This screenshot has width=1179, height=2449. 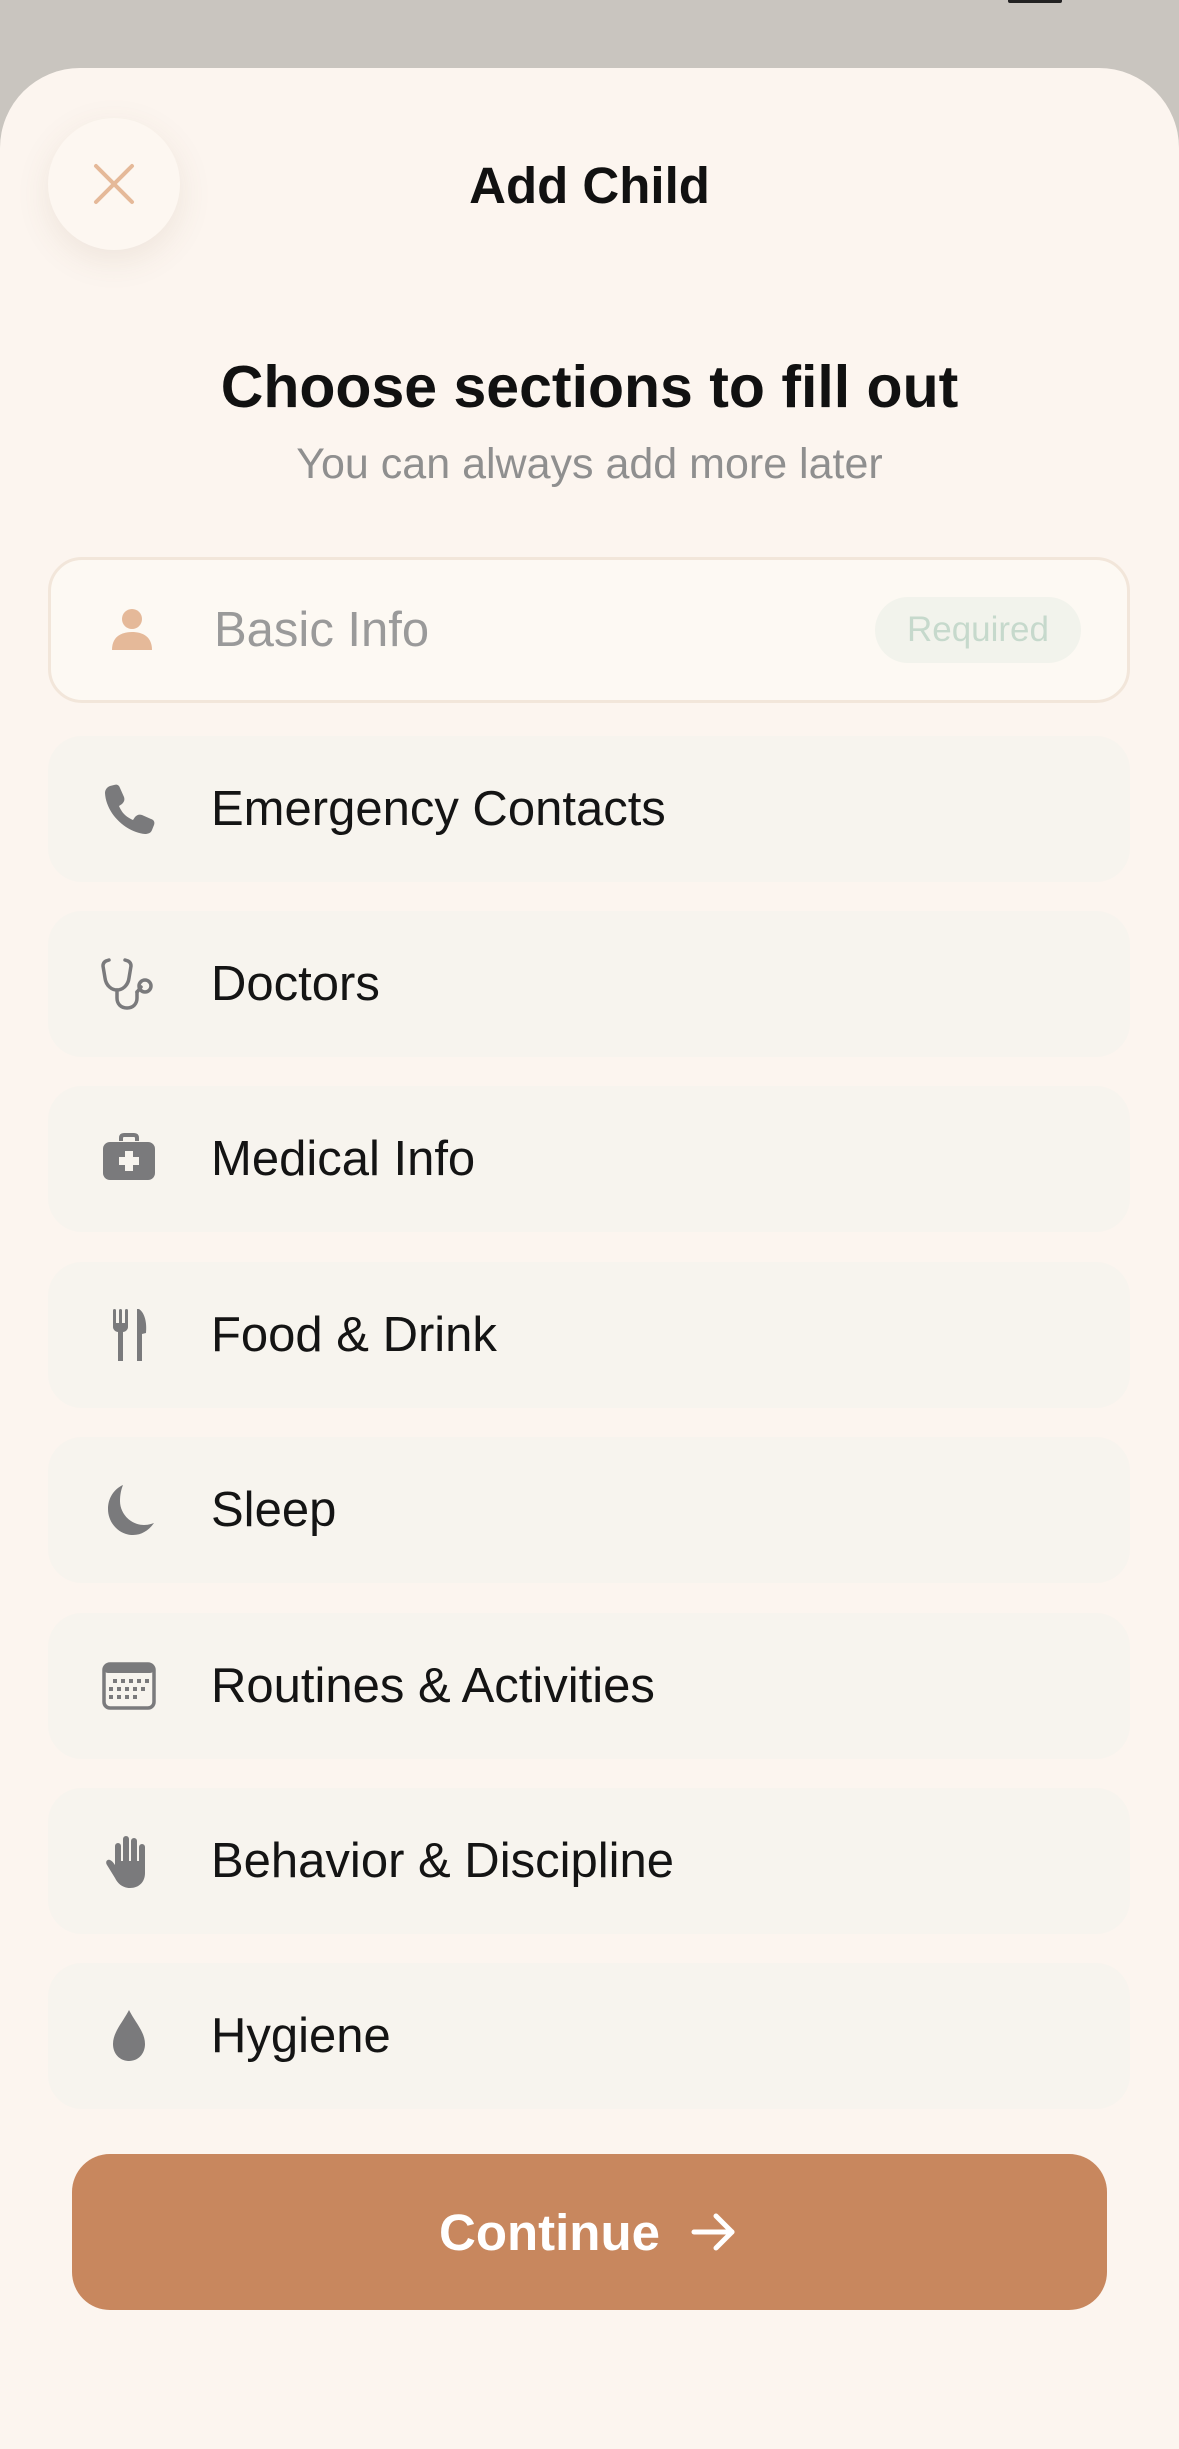 I want to click on continue-label: Continue, so click(x=549, y=2232).